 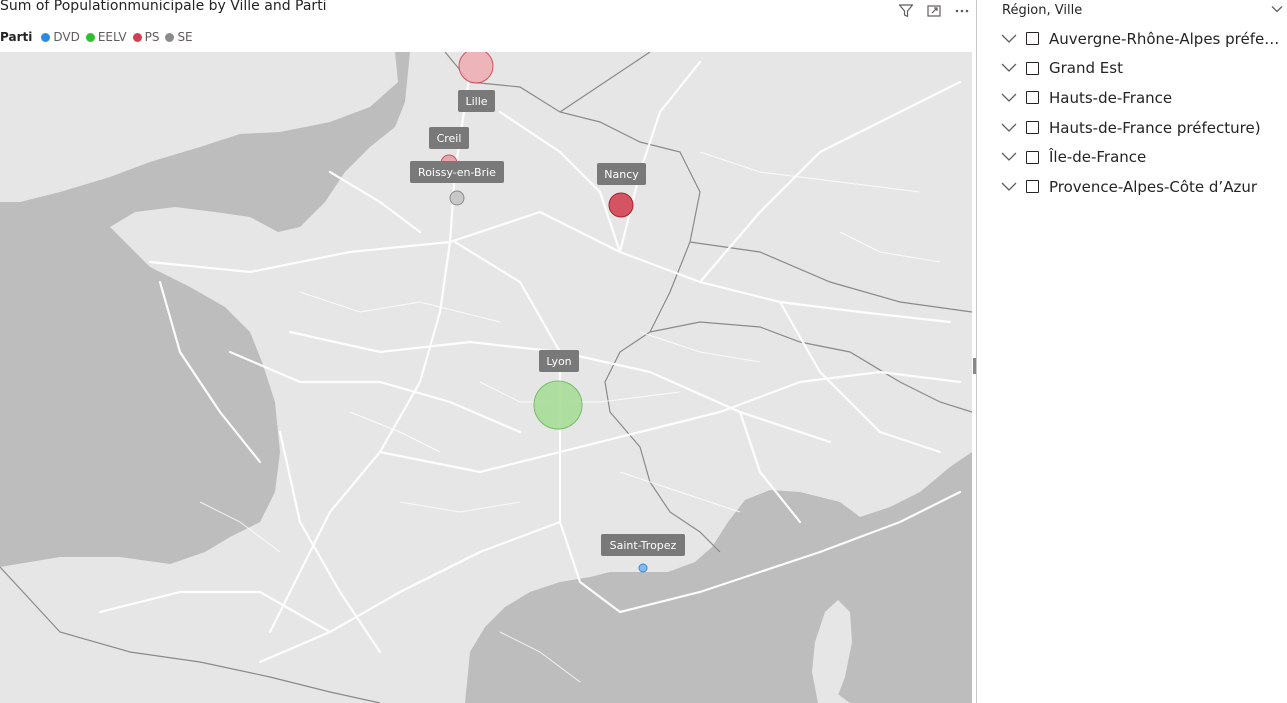 I want to click on legend-item-eelv: EELV, so click(x=106, y=37).